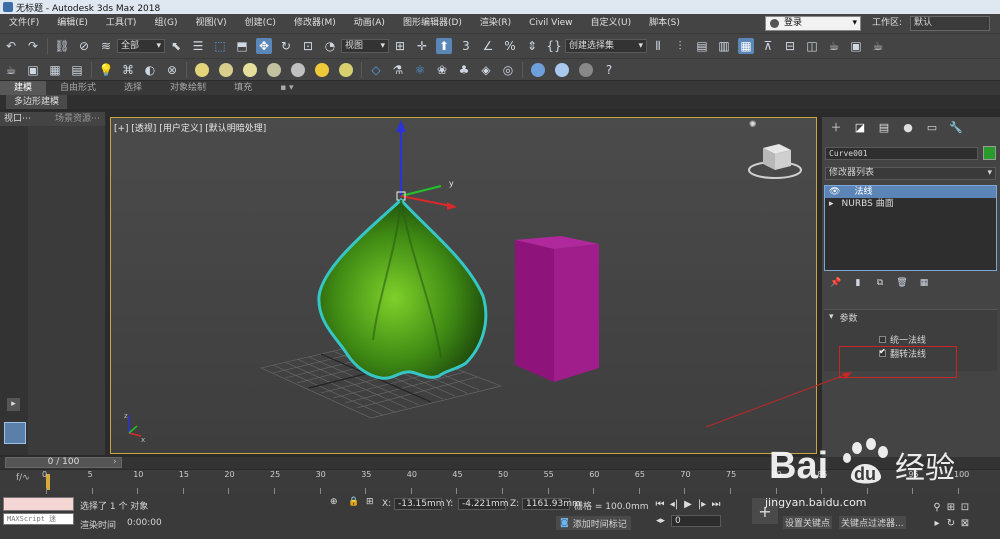 The image size is (1000, 539). I want to click on menu-customize: 自定义(U), so click(611, 23).